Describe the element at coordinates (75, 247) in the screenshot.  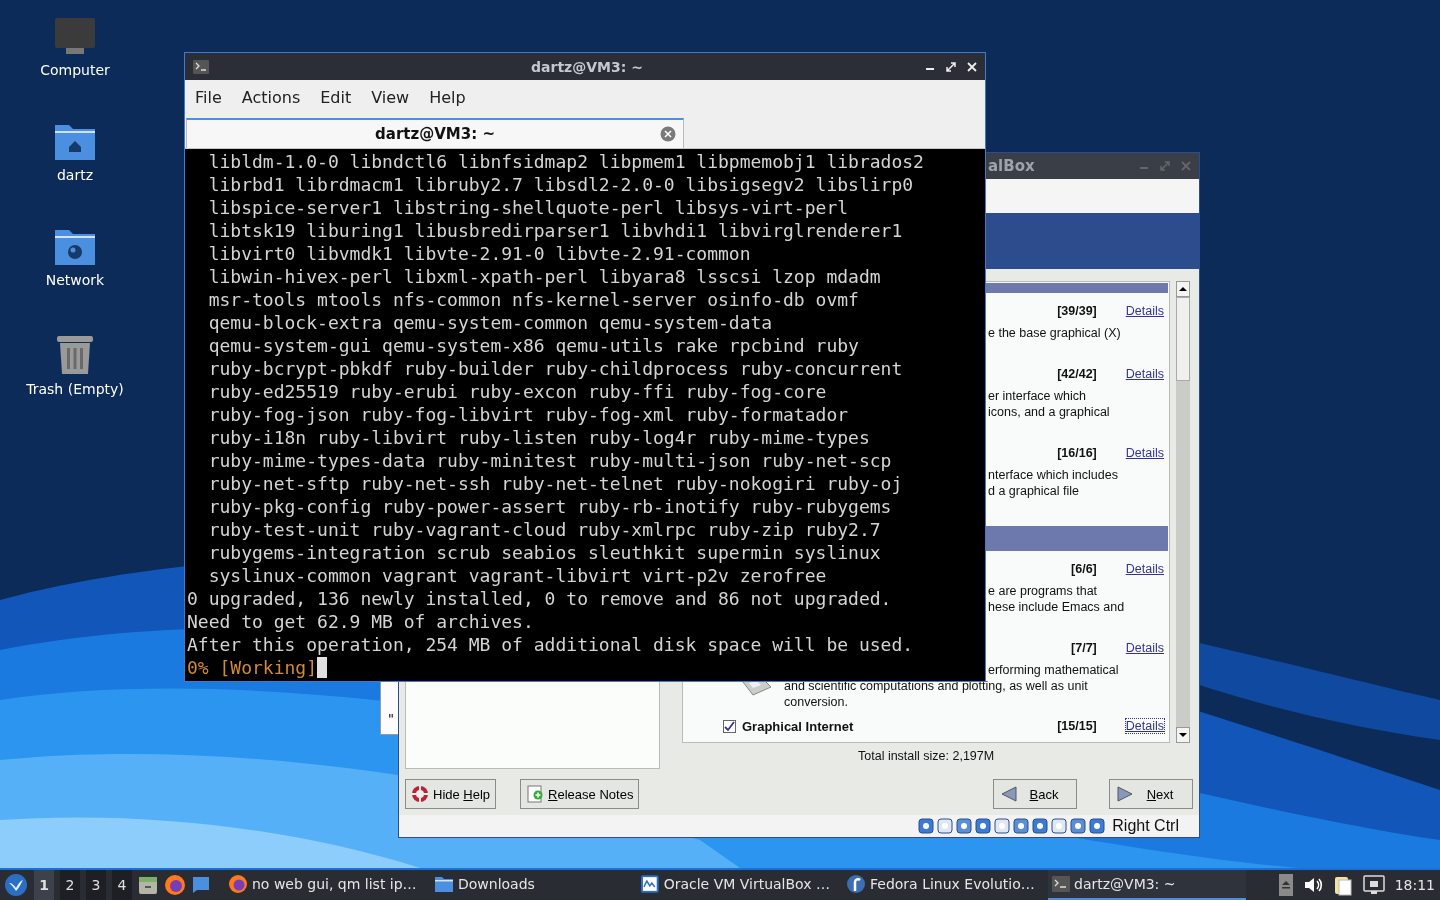
I see `network-folder-icon` at that location.